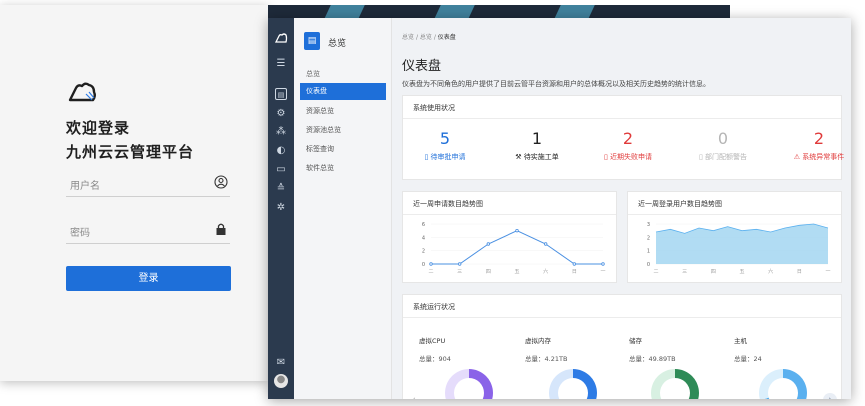  I want to click on sidebar-item-resource-pool: 资源池总览, so click(343, 130).